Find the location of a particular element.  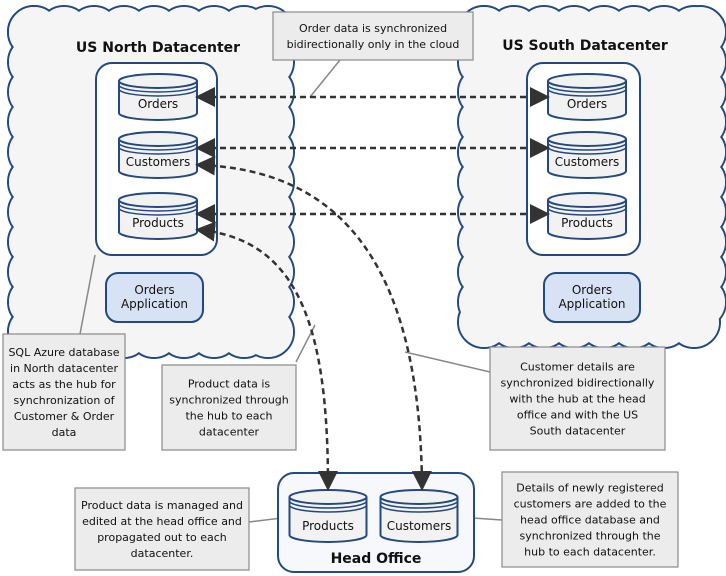

head-title: Head Office is located at coordinates (376, 559).